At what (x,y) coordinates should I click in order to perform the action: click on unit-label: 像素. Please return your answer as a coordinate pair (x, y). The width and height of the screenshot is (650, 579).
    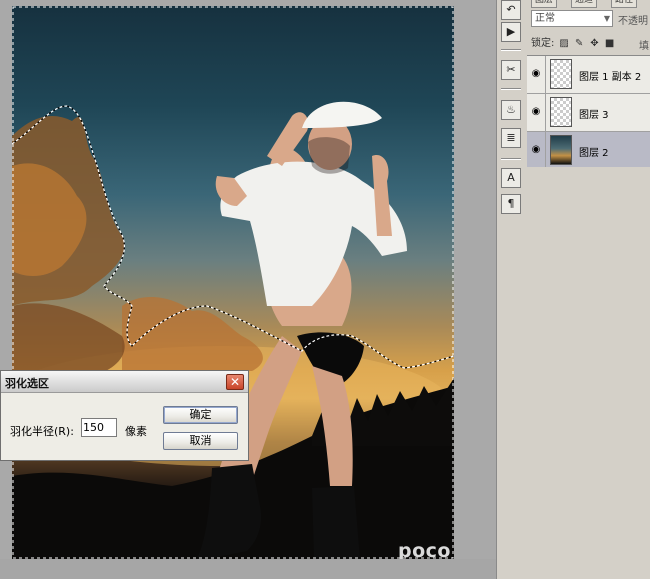
    Looking at the image, I should click on (136, 431).